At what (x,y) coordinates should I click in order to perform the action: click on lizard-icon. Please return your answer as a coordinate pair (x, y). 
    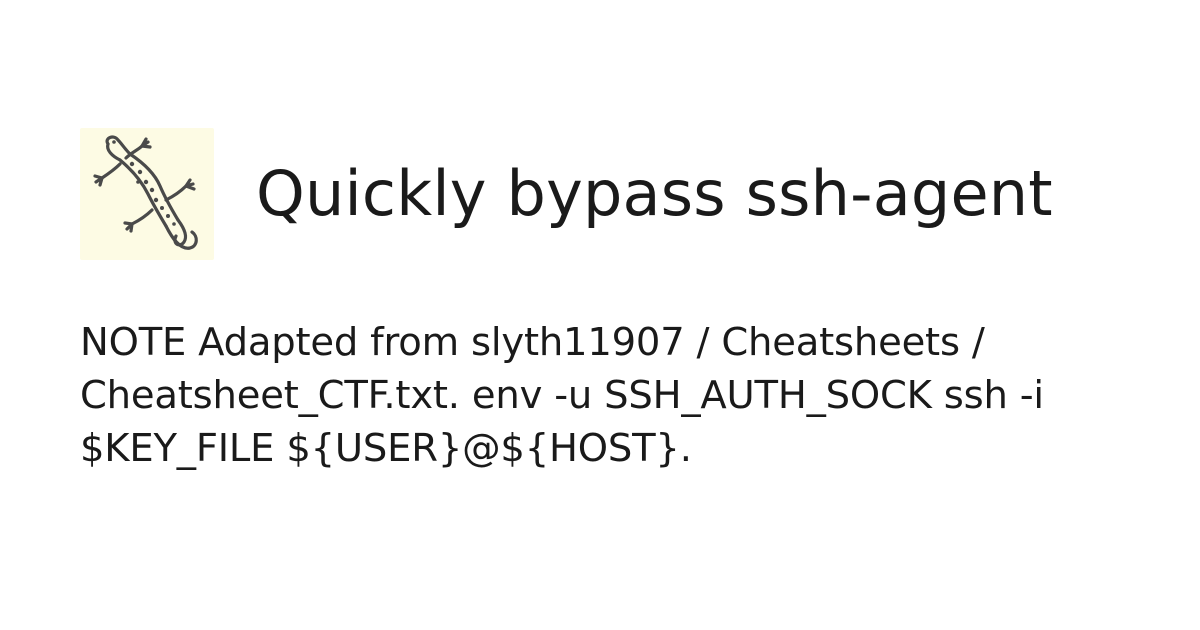
    Looking at the image, I should click on (145, 192).